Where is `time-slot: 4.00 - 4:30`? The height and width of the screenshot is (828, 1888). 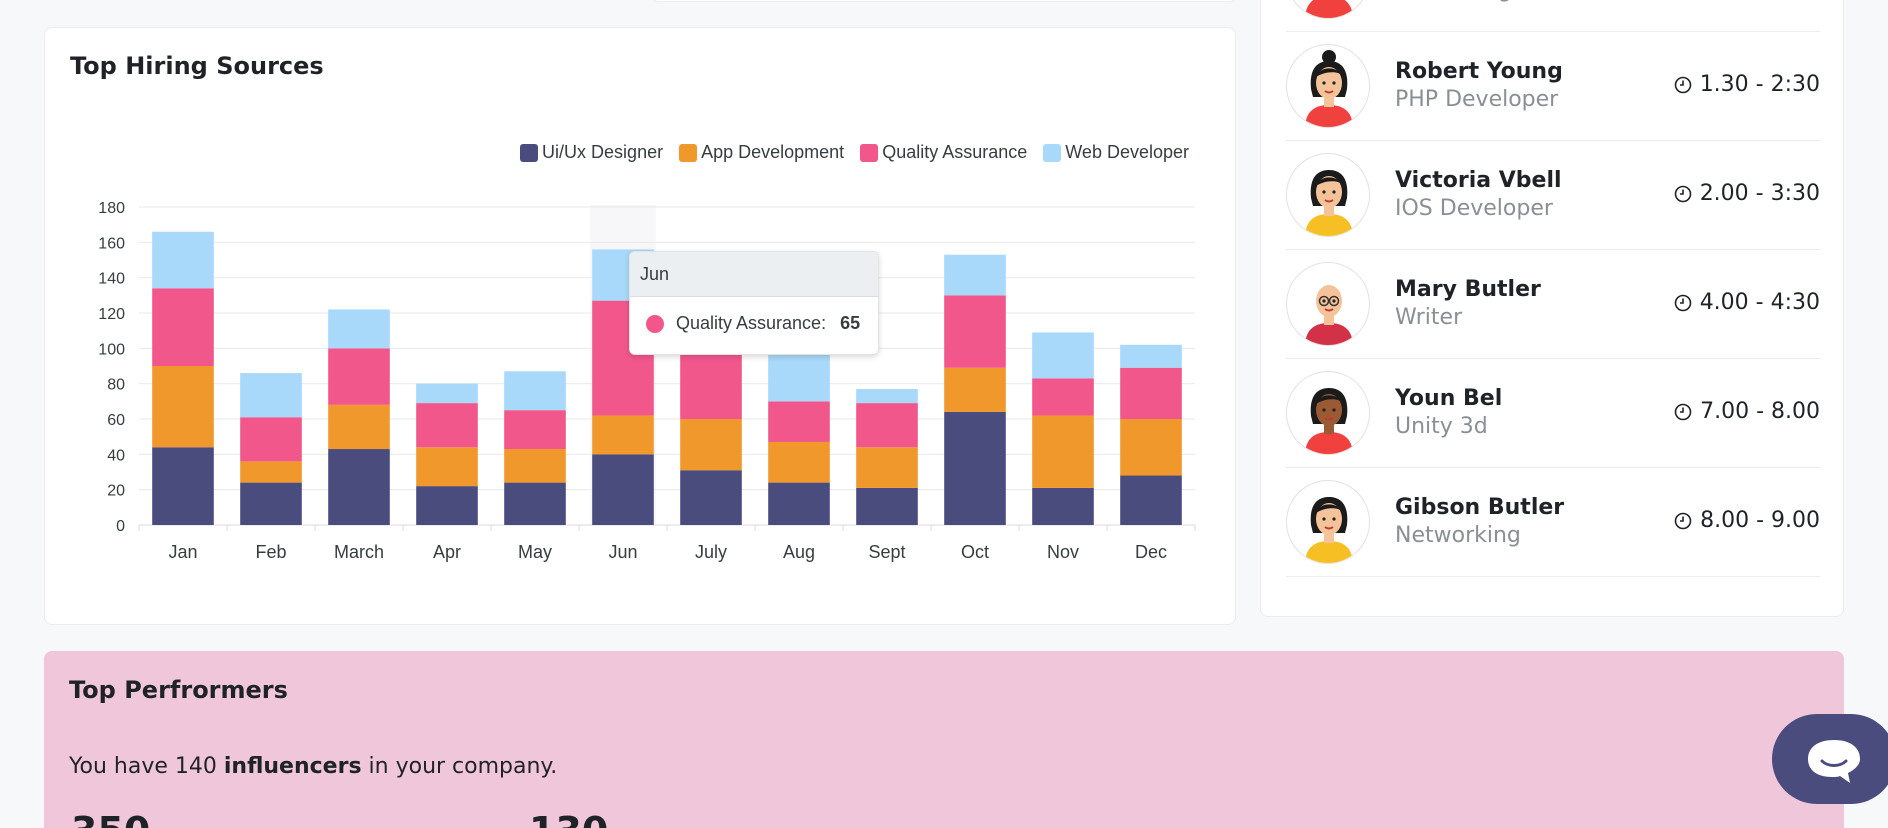
time-slot: 4.00 - 4:30 is located at coordinates (1747, 302).